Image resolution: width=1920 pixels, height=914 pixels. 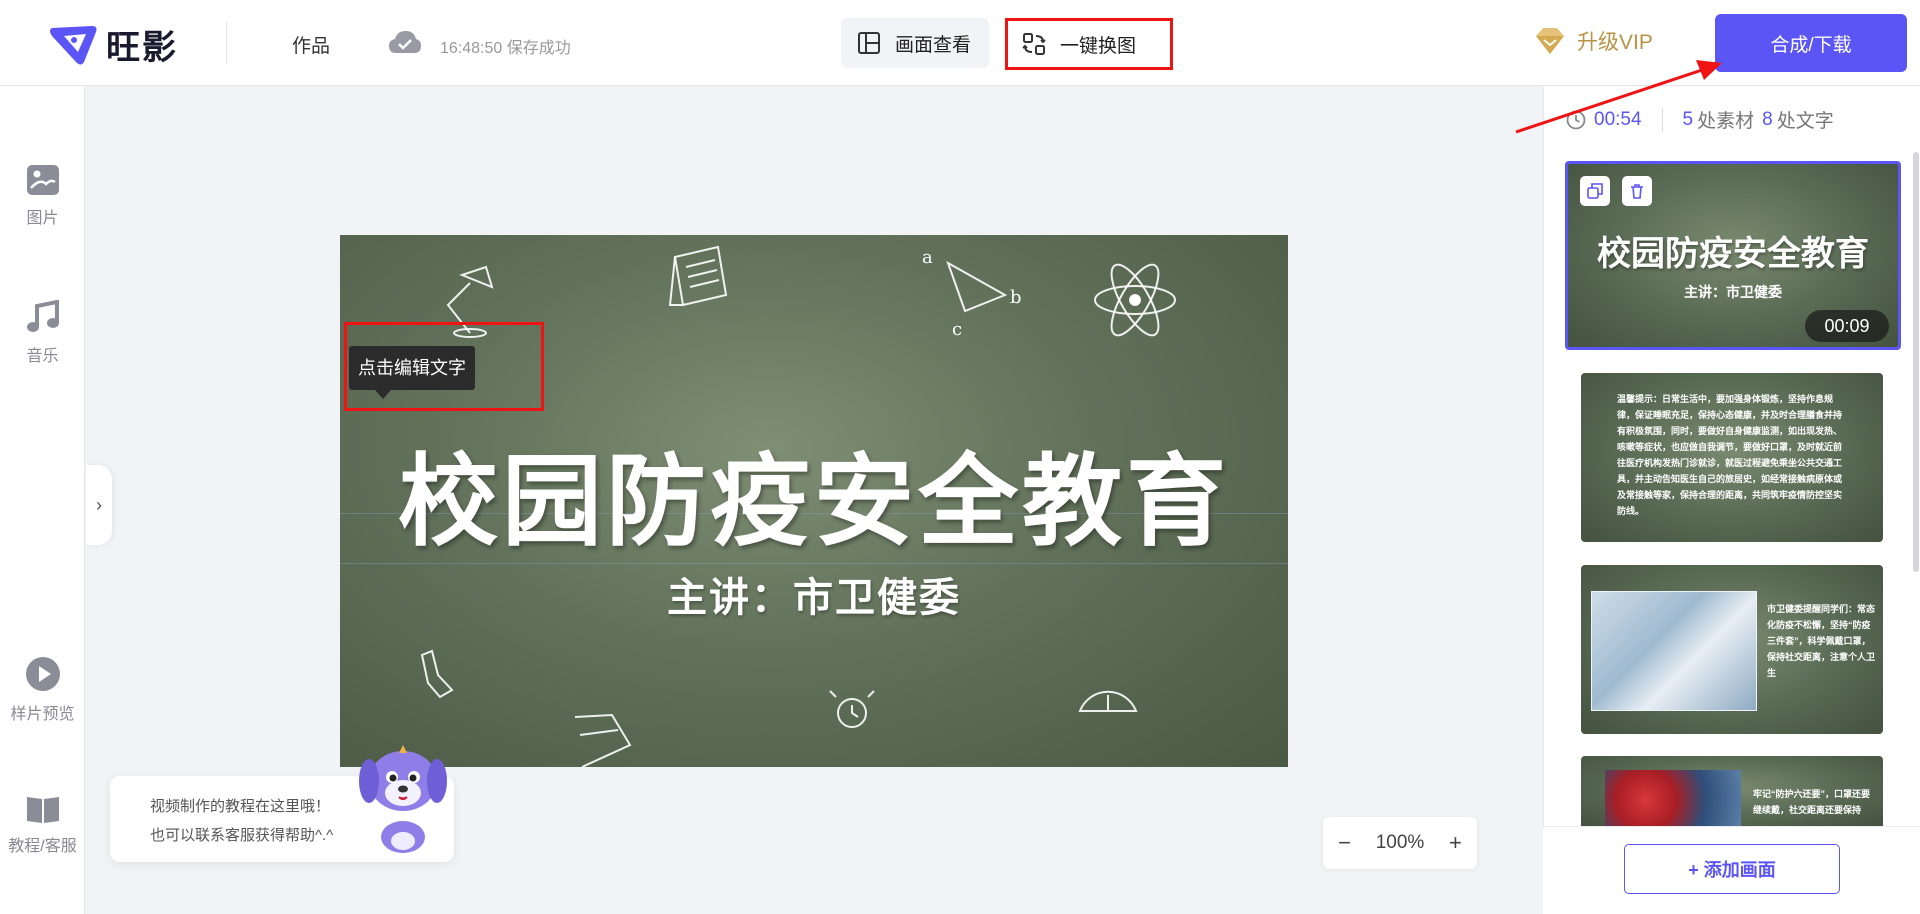 What do you see at coordinates (1034, 44) in the screenshot?
I see `swap-icon` at bounding box center [1034, 44].